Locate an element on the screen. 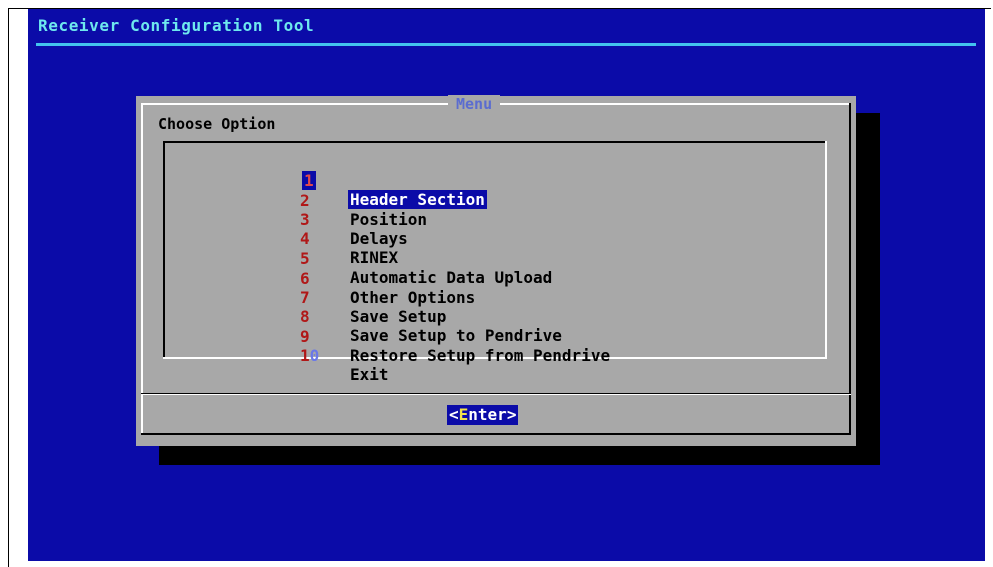 This screenshot has height=567, width=993. dialog-border-left is located at coordinates (142, 269).